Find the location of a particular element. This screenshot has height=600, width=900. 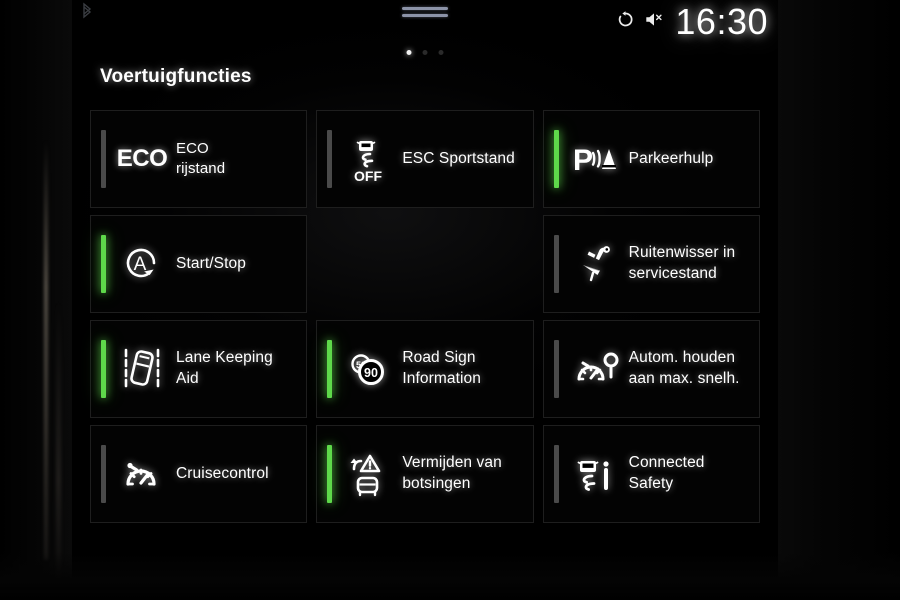

tile-lane-keeping-aid: Lane Keeping Aid is located at coordinates (199, 369).